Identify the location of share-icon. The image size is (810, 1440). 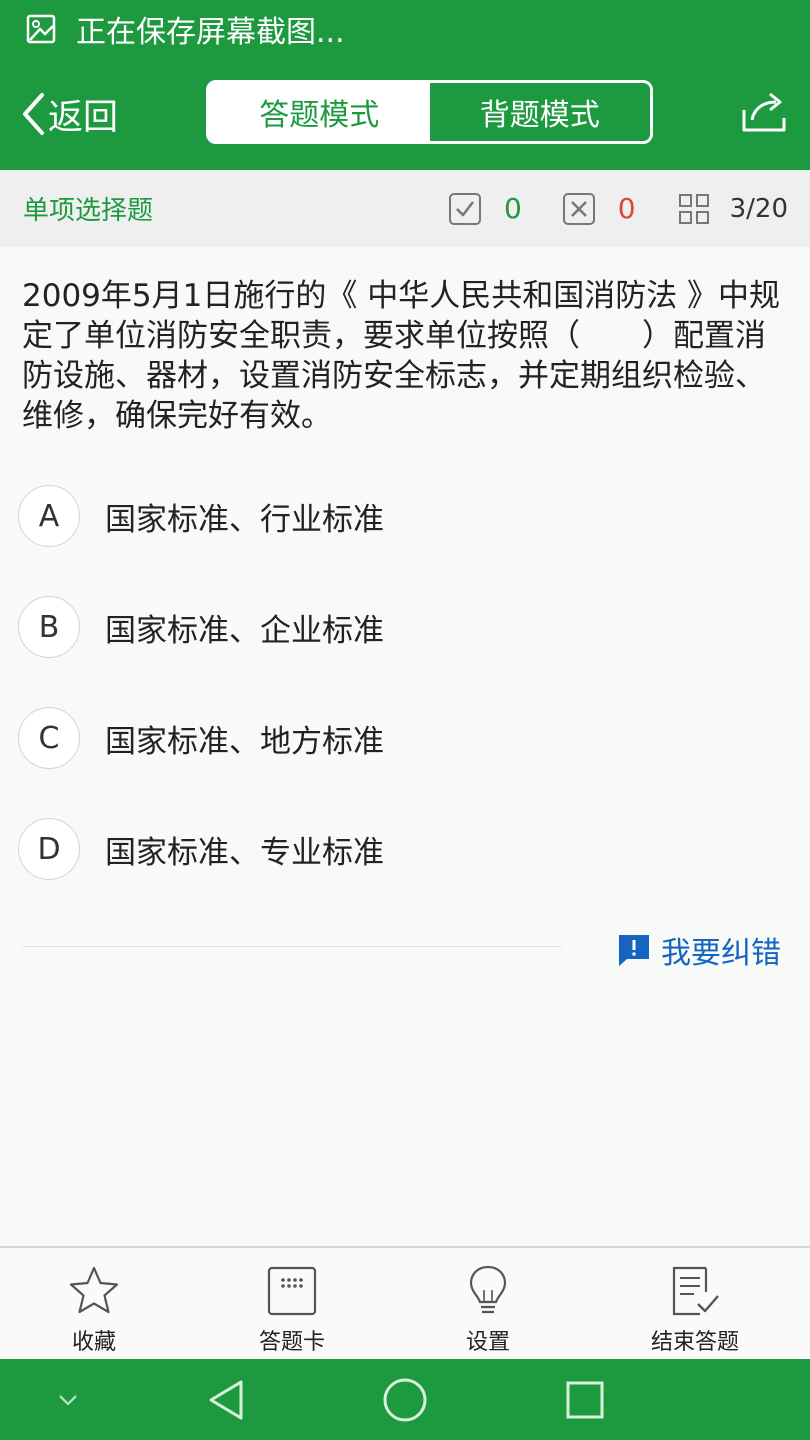
(764, 112).